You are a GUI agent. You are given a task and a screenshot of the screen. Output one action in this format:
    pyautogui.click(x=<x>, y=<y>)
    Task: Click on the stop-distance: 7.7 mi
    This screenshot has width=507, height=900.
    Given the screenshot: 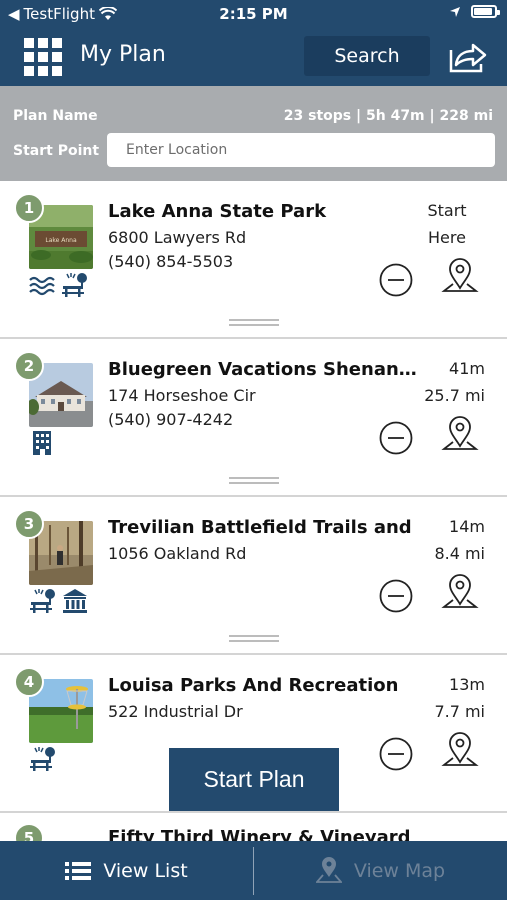 What is the action you would take?
    pyautogui.click(x=459, y=711)
    